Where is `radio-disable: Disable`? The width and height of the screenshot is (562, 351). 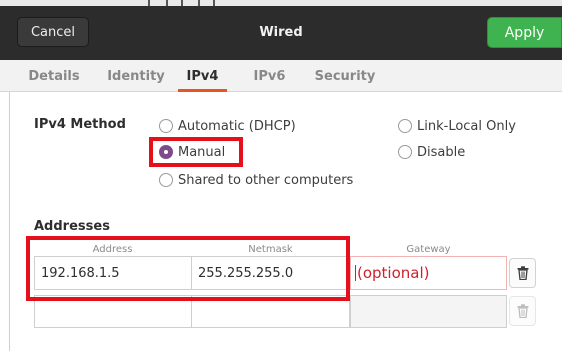 radio-disable: Disable is located at coordinates (431, 152).